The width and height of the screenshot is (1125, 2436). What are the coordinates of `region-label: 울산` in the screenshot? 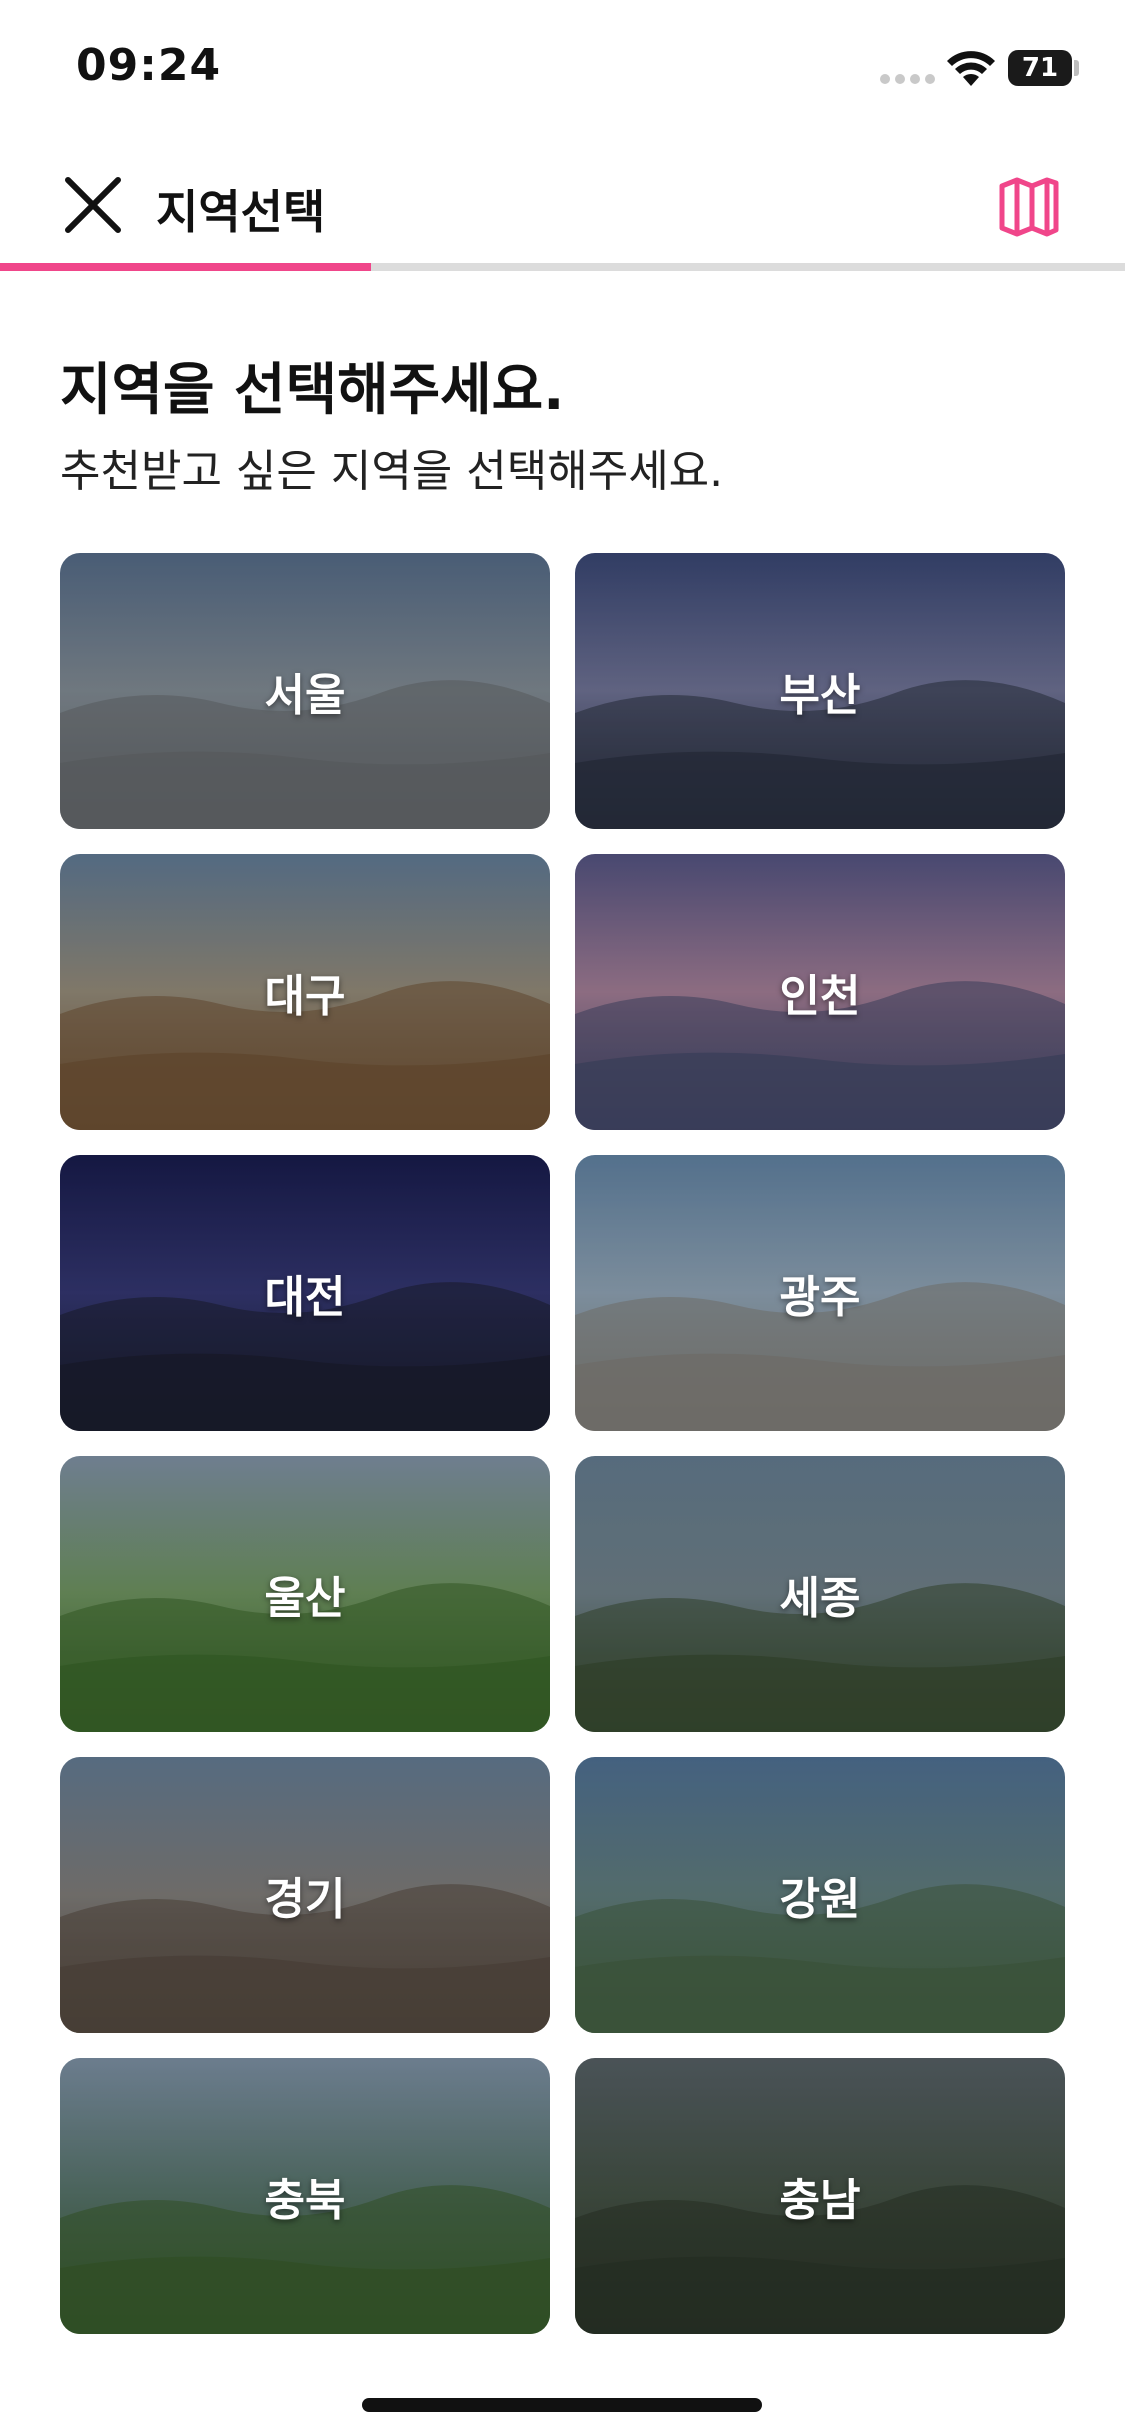 It's located at (305, 1598).